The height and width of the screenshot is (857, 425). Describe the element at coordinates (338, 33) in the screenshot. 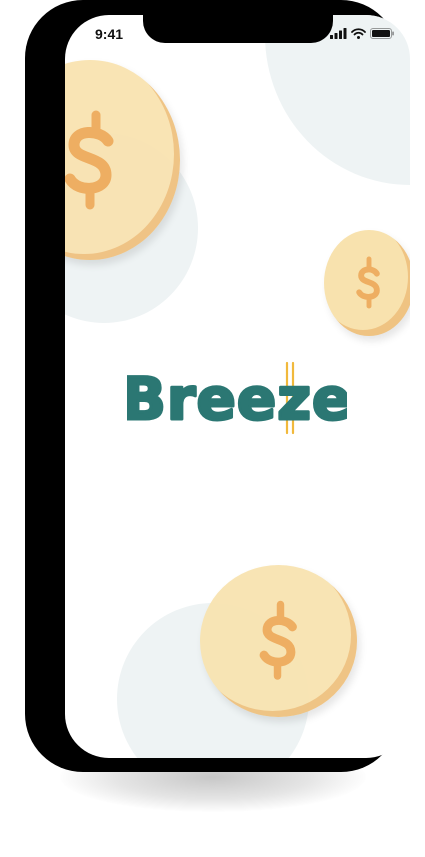

I see `cellular-signal-icon` at that location.